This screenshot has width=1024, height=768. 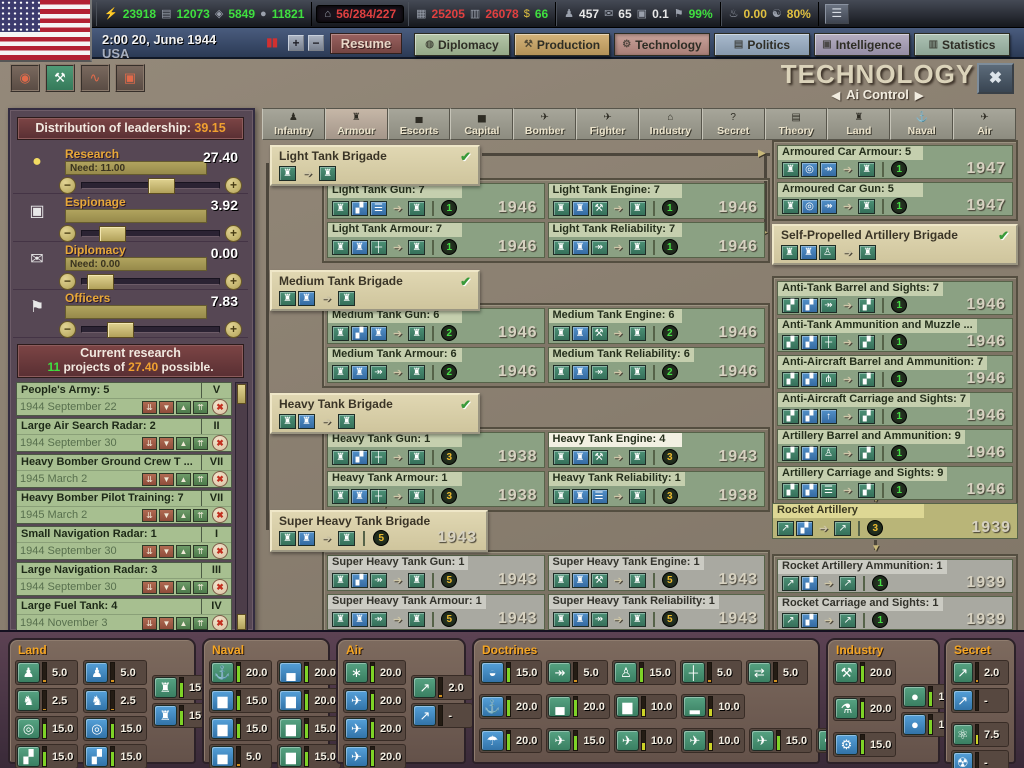 What do you see at coordinates (436, 240) in the screenshot?
I see `tech-entry: Light Tank Armour: 7 ♜ ♜ ┼ ➔ ♜ 1 1946` at bounding box center [436, 240].